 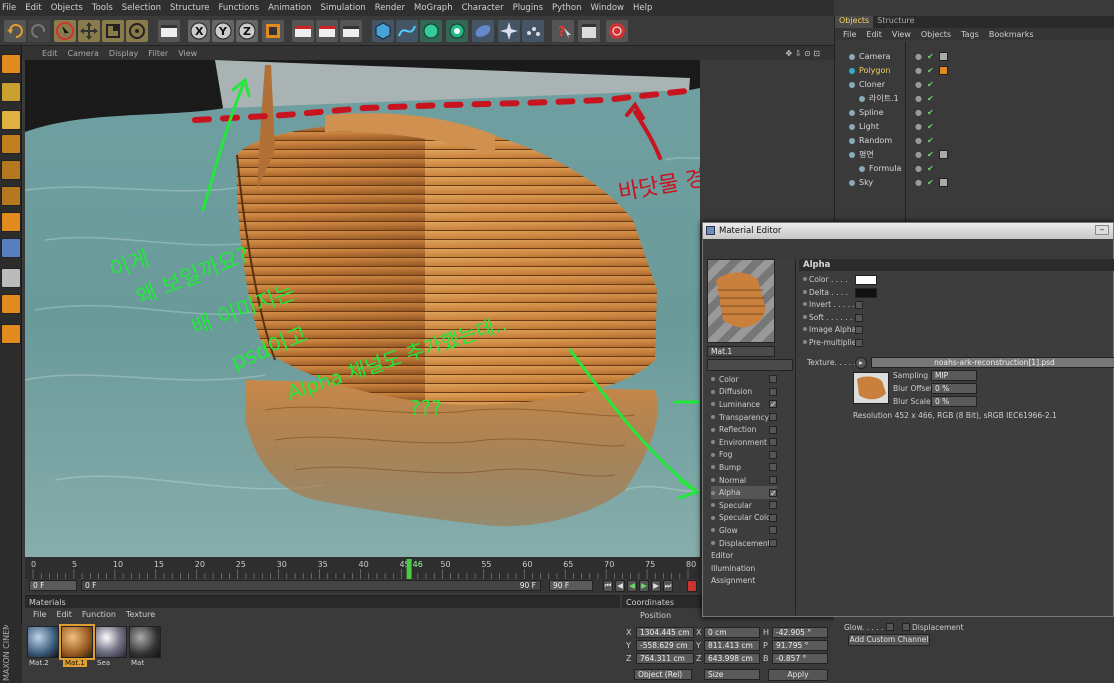 I want to click on goto-end-icon: ⏭, so click(x=668, y=586).